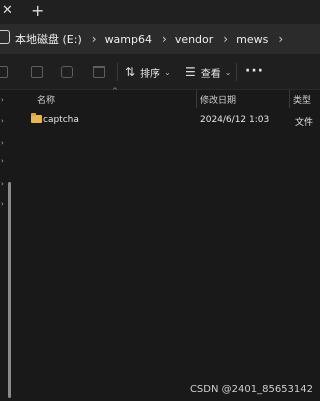 The image size is (320, 401). I want to click on address-bar: 本地磁盘 (E:) › wamp64 › vendor › mews ›, so click(160, 39).